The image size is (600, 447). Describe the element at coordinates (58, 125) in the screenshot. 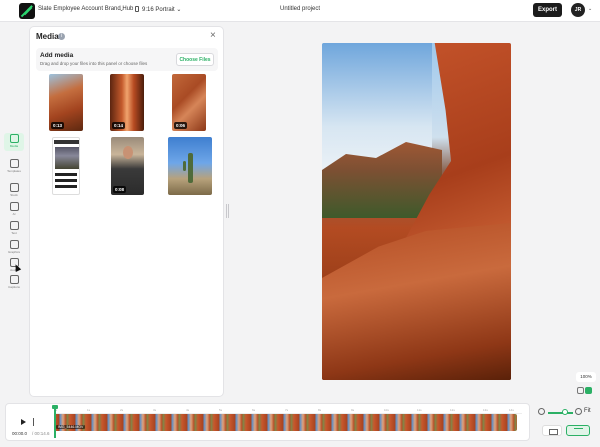

I see `duration-badge: 0:13` at that location.